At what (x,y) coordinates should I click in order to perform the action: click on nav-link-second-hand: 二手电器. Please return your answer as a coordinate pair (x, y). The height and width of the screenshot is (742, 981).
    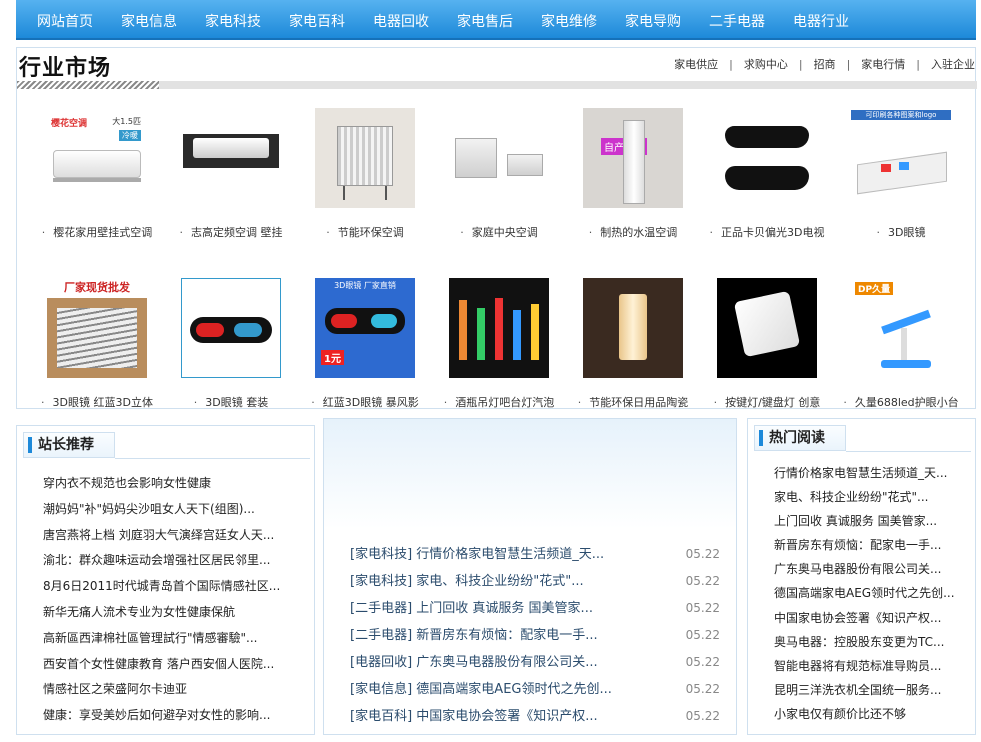
    Looking at the image, I should click on (737, 21).